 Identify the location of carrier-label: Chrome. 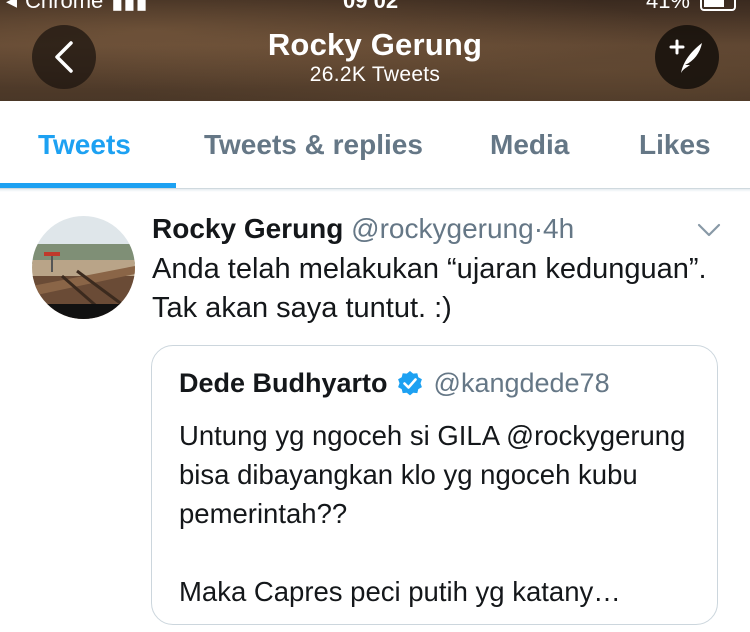
(64, 6).